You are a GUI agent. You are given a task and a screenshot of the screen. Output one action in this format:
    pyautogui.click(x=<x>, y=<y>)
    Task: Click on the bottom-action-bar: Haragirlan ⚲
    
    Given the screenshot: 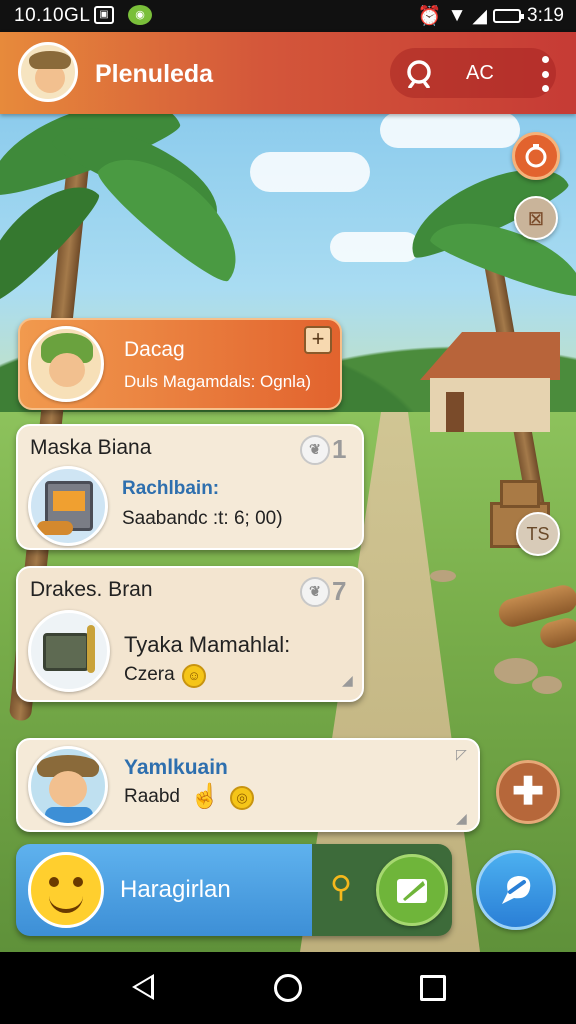 What is the action you would take?
    pyautogui.click(x=234, y=890)
    